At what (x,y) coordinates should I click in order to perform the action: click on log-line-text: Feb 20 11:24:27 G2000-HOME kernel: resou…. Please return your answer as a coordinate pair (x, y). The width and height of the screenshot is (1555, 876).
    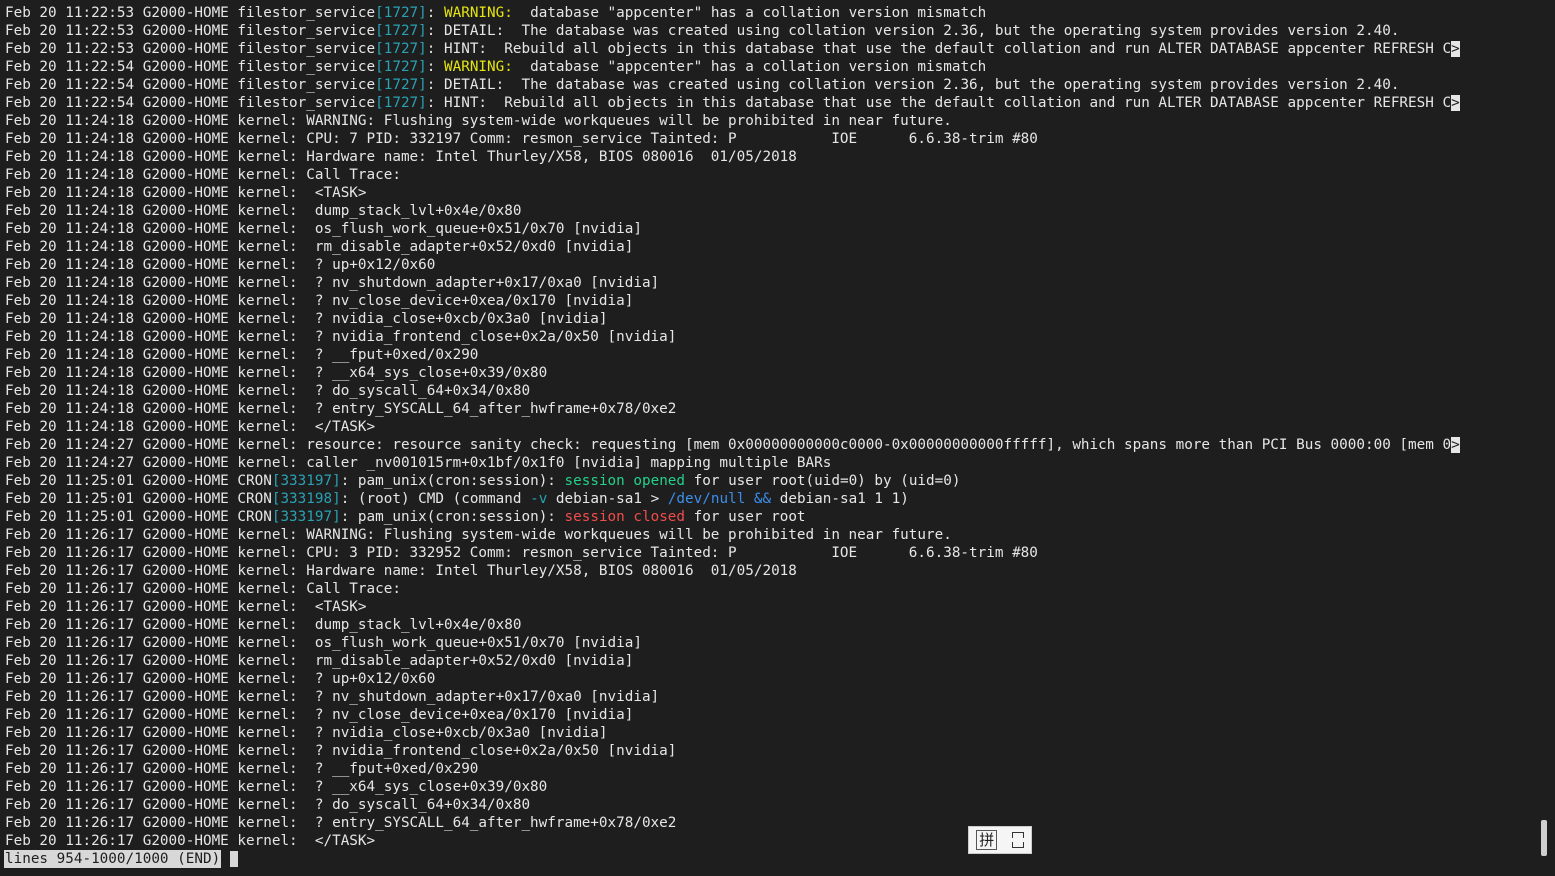
    Looking at the image, I should click on (728, 445).